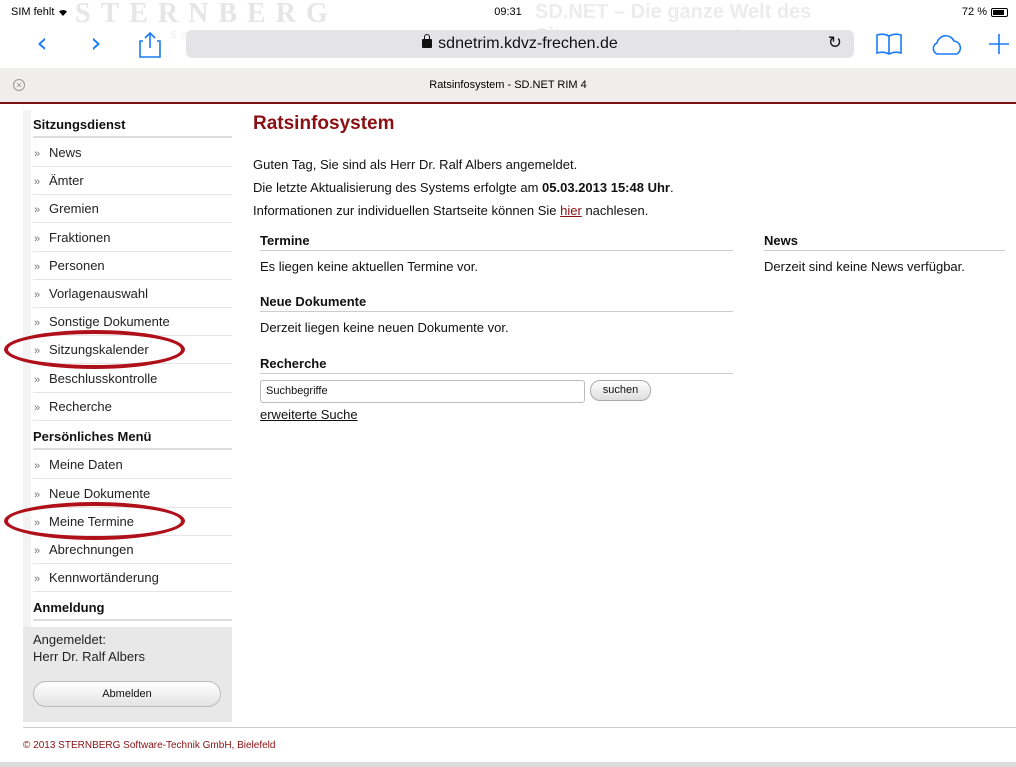 This screenshot has height=767, width=1016. I want to click on sidebar-item-gremien: » Gremien, so click(132, 209).